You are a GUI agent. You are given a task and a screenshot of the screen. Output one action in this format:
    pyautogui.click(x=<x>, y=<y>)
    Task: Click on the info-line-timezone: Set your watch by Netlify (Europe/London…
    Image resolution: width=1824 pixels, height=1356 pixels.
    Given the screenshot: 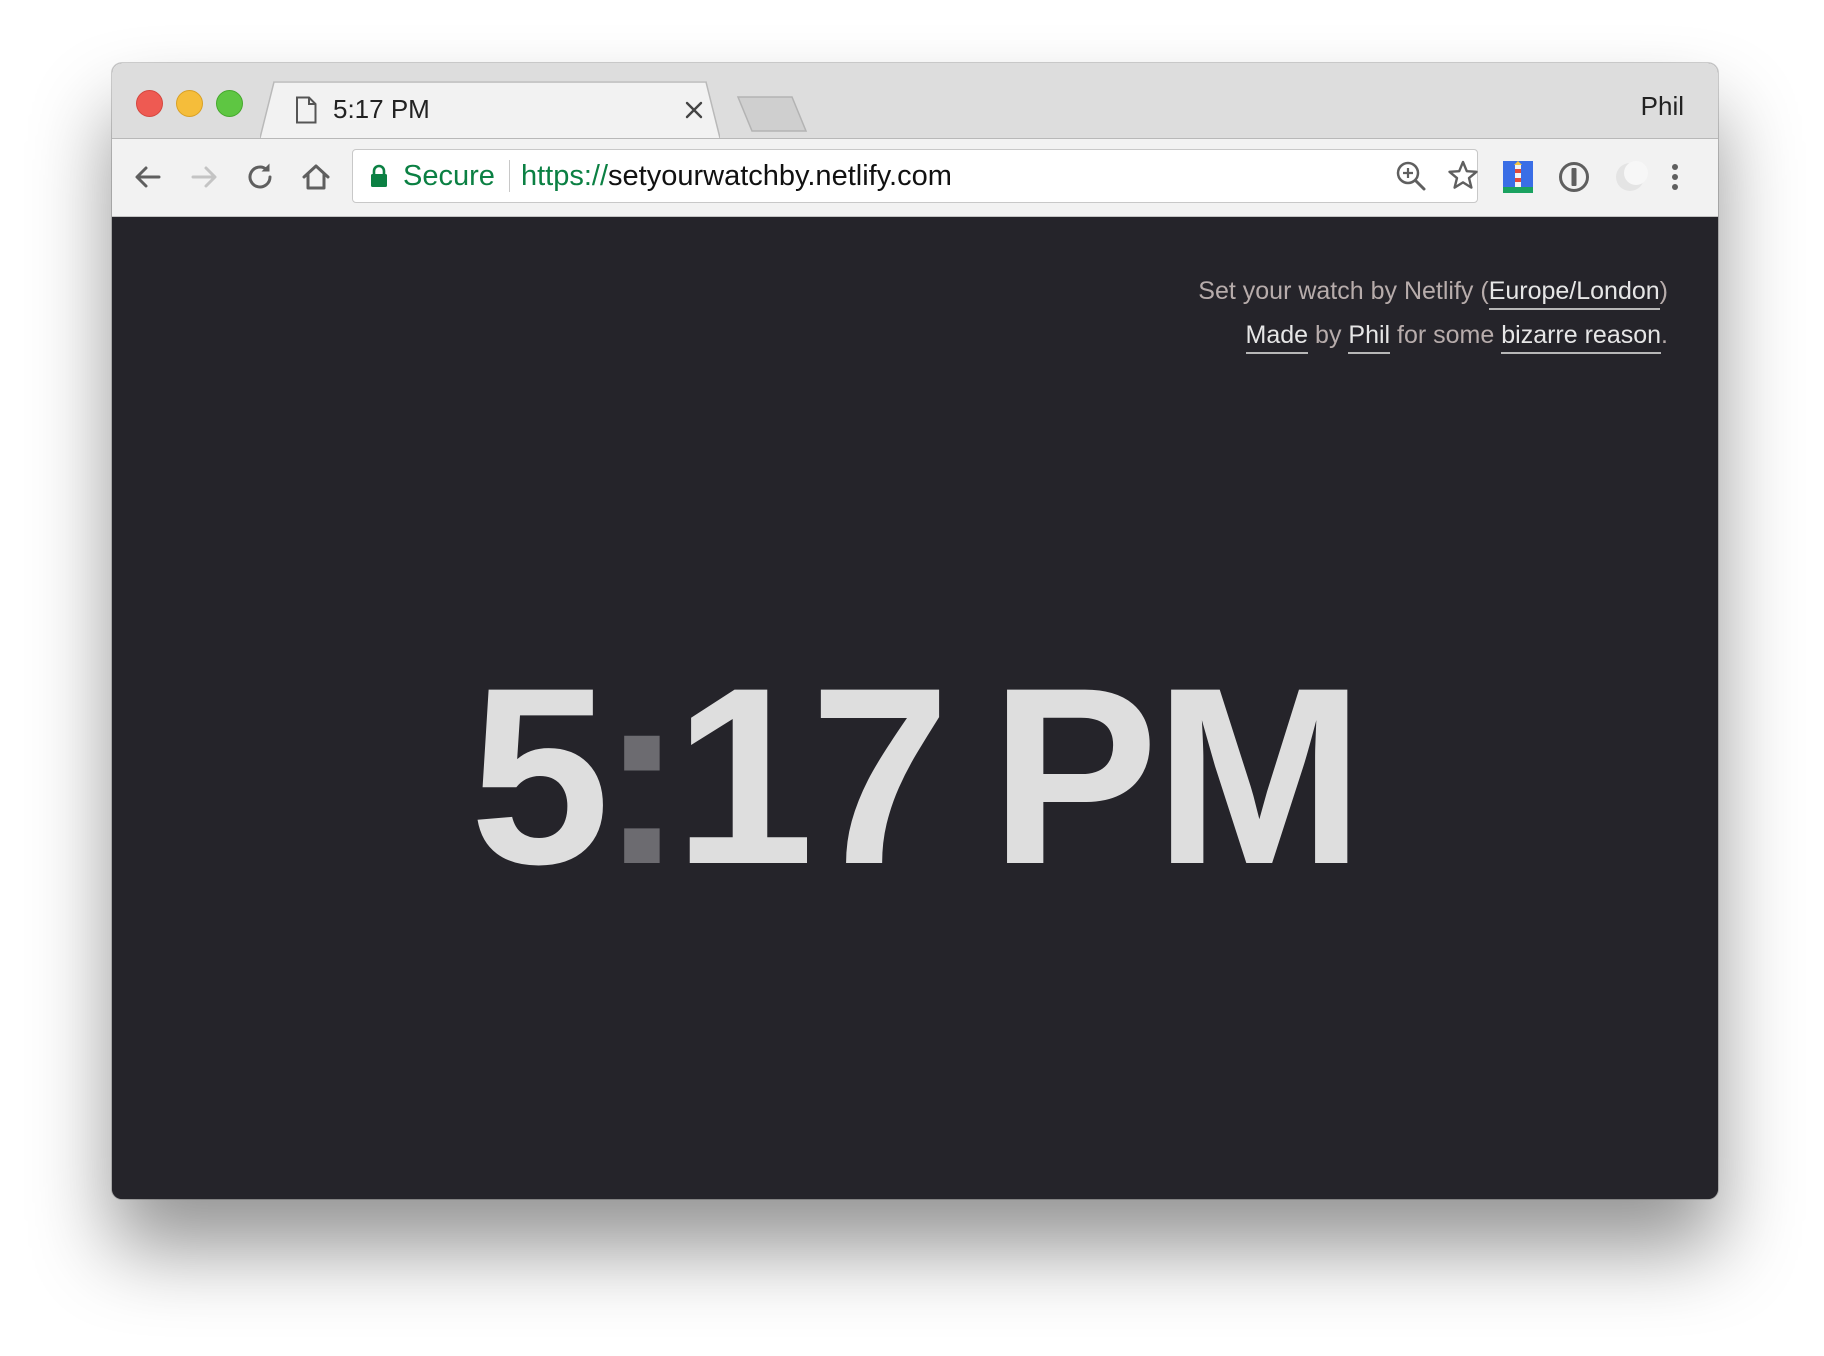 What is the action you would take?
    pyautogui.click(x=1433, y=291)
    